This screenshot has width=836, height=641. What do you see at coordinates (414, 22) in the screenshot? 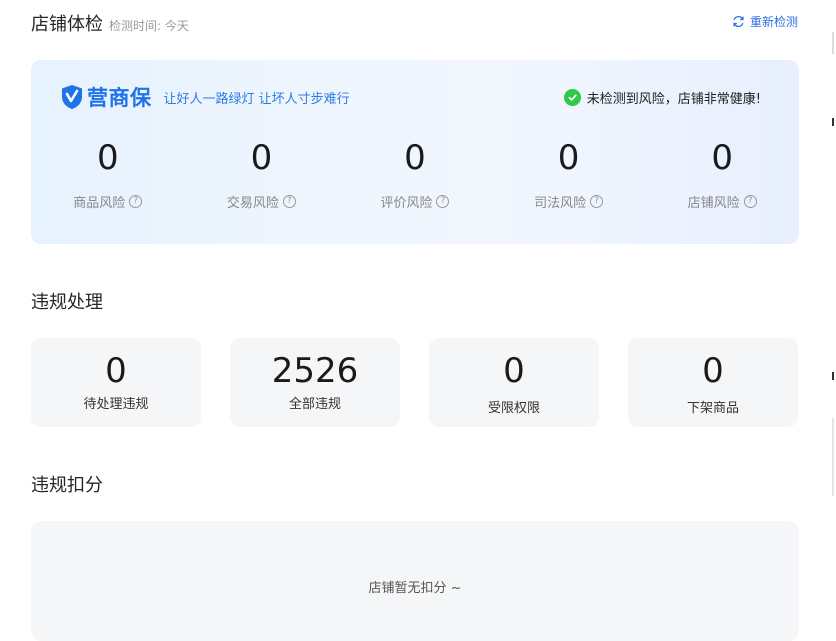
I see `page-header: 店铺体检 检测时间: 今天 重新检测` at bounding box center [414, 22].